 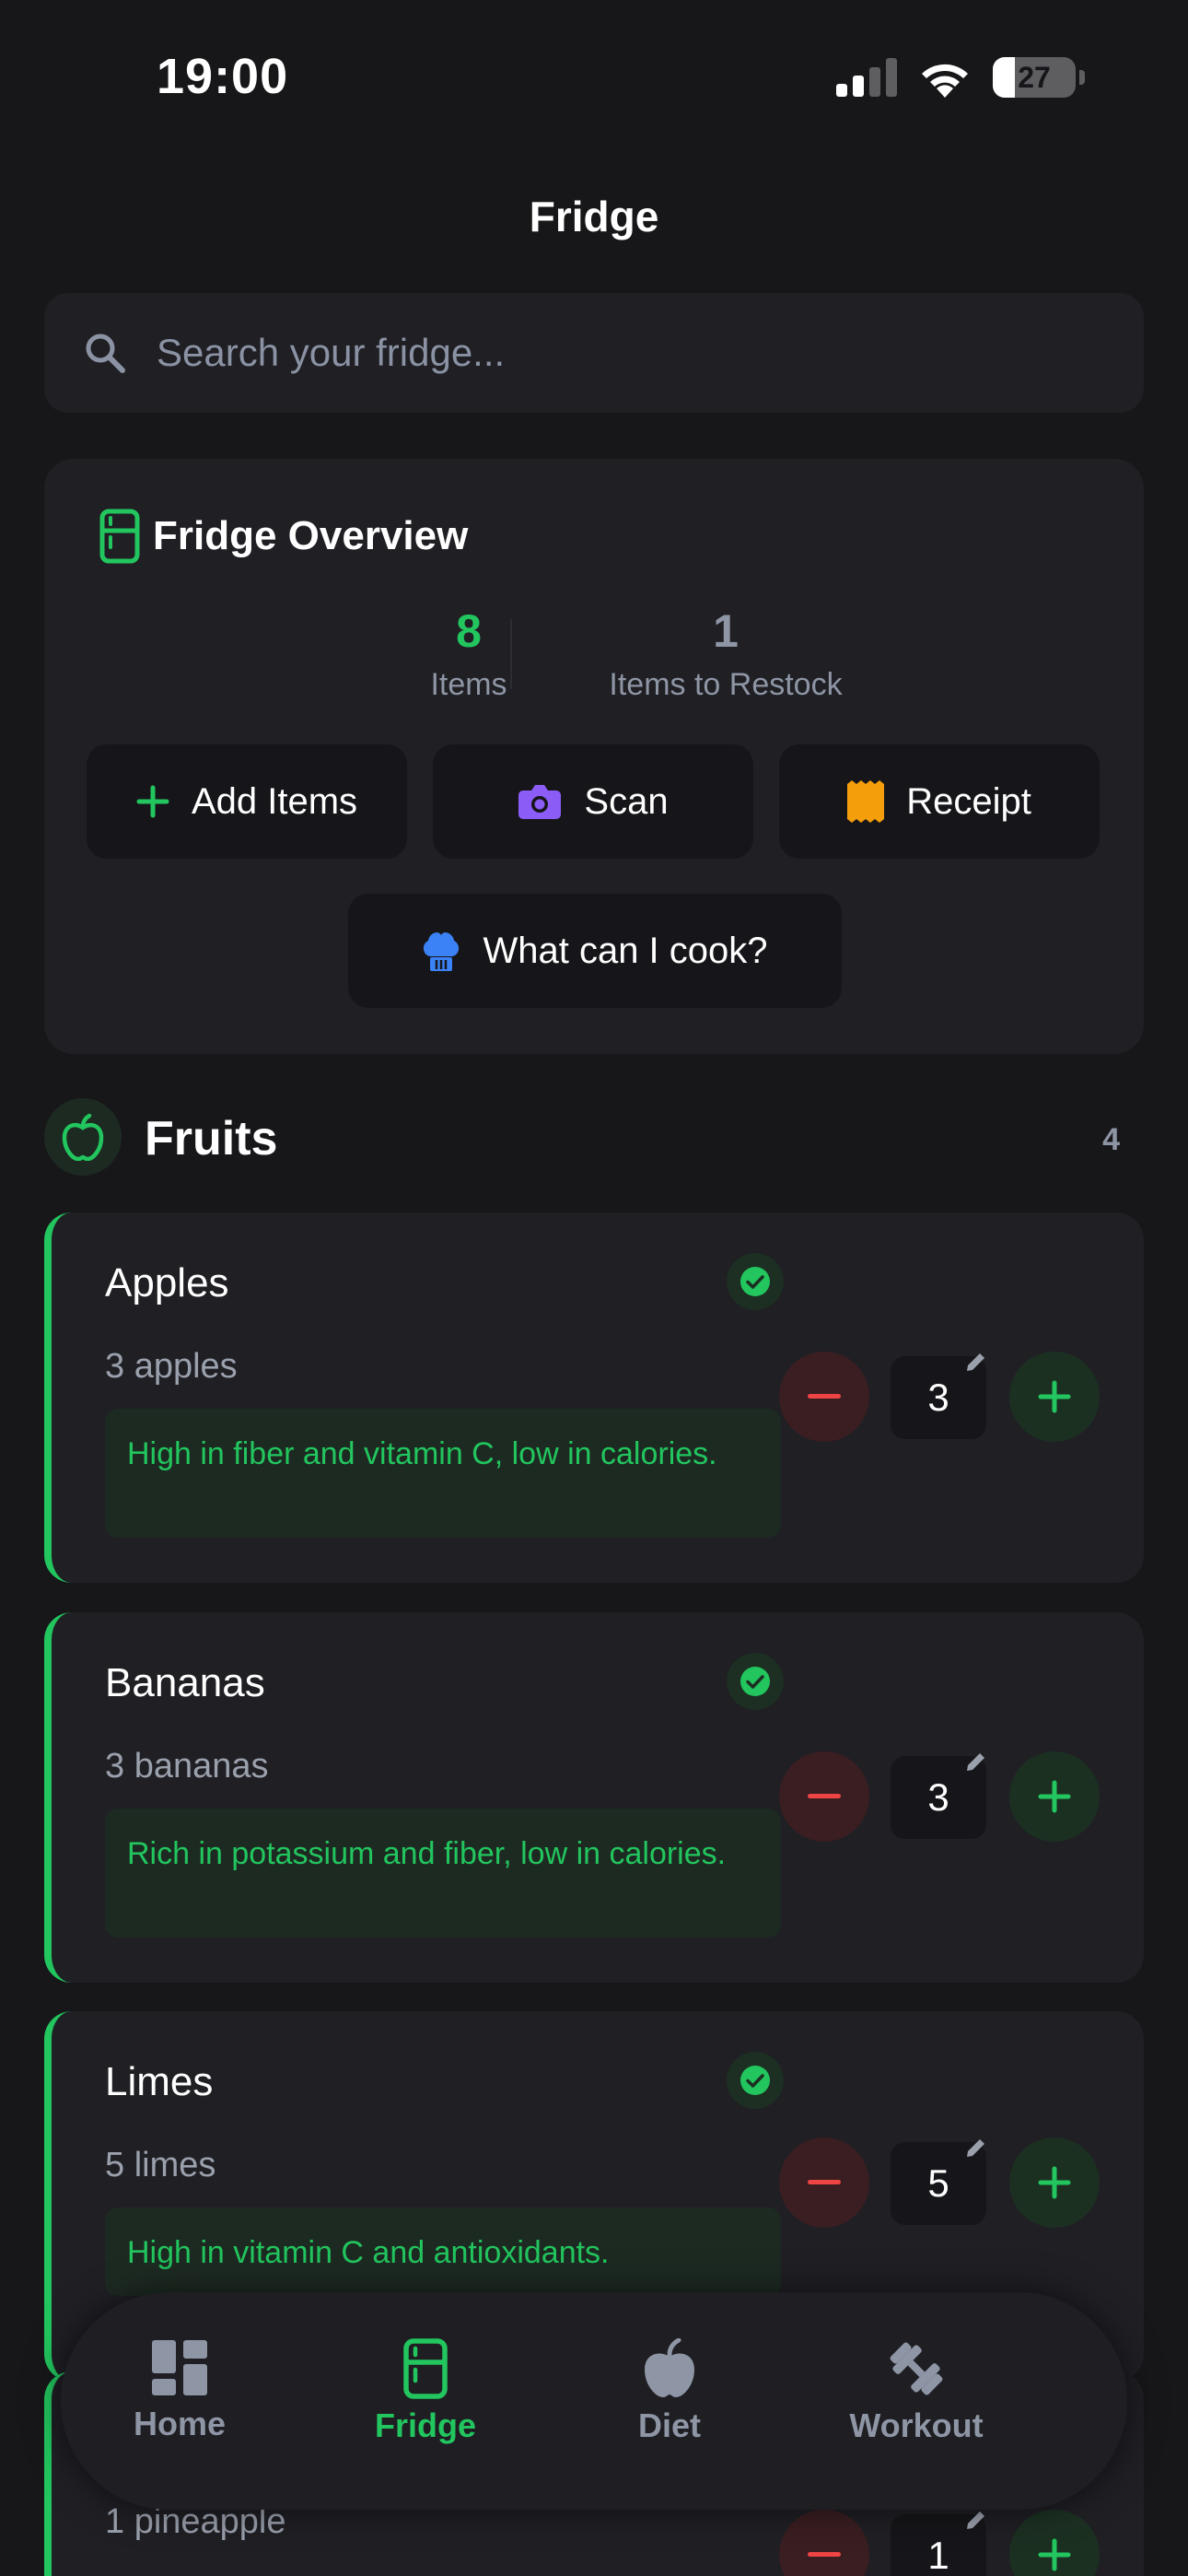 I want to click on search-icon, so click(x=105, y=353).